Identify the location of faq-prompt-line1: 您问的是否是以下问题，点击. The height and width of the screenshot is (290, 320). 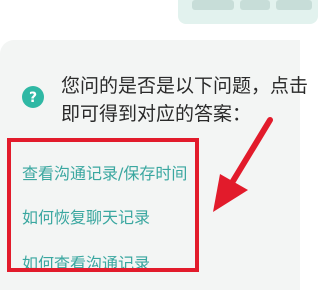
(185, 86).